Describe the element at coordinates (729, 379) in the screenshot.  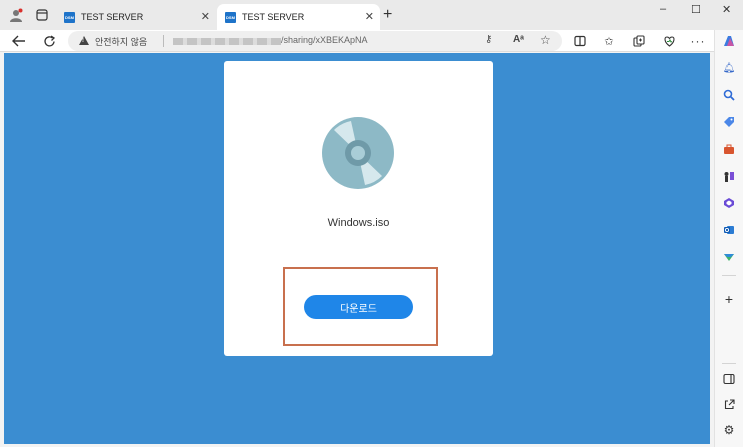
I see `hide-sidebar-icon` at that location.